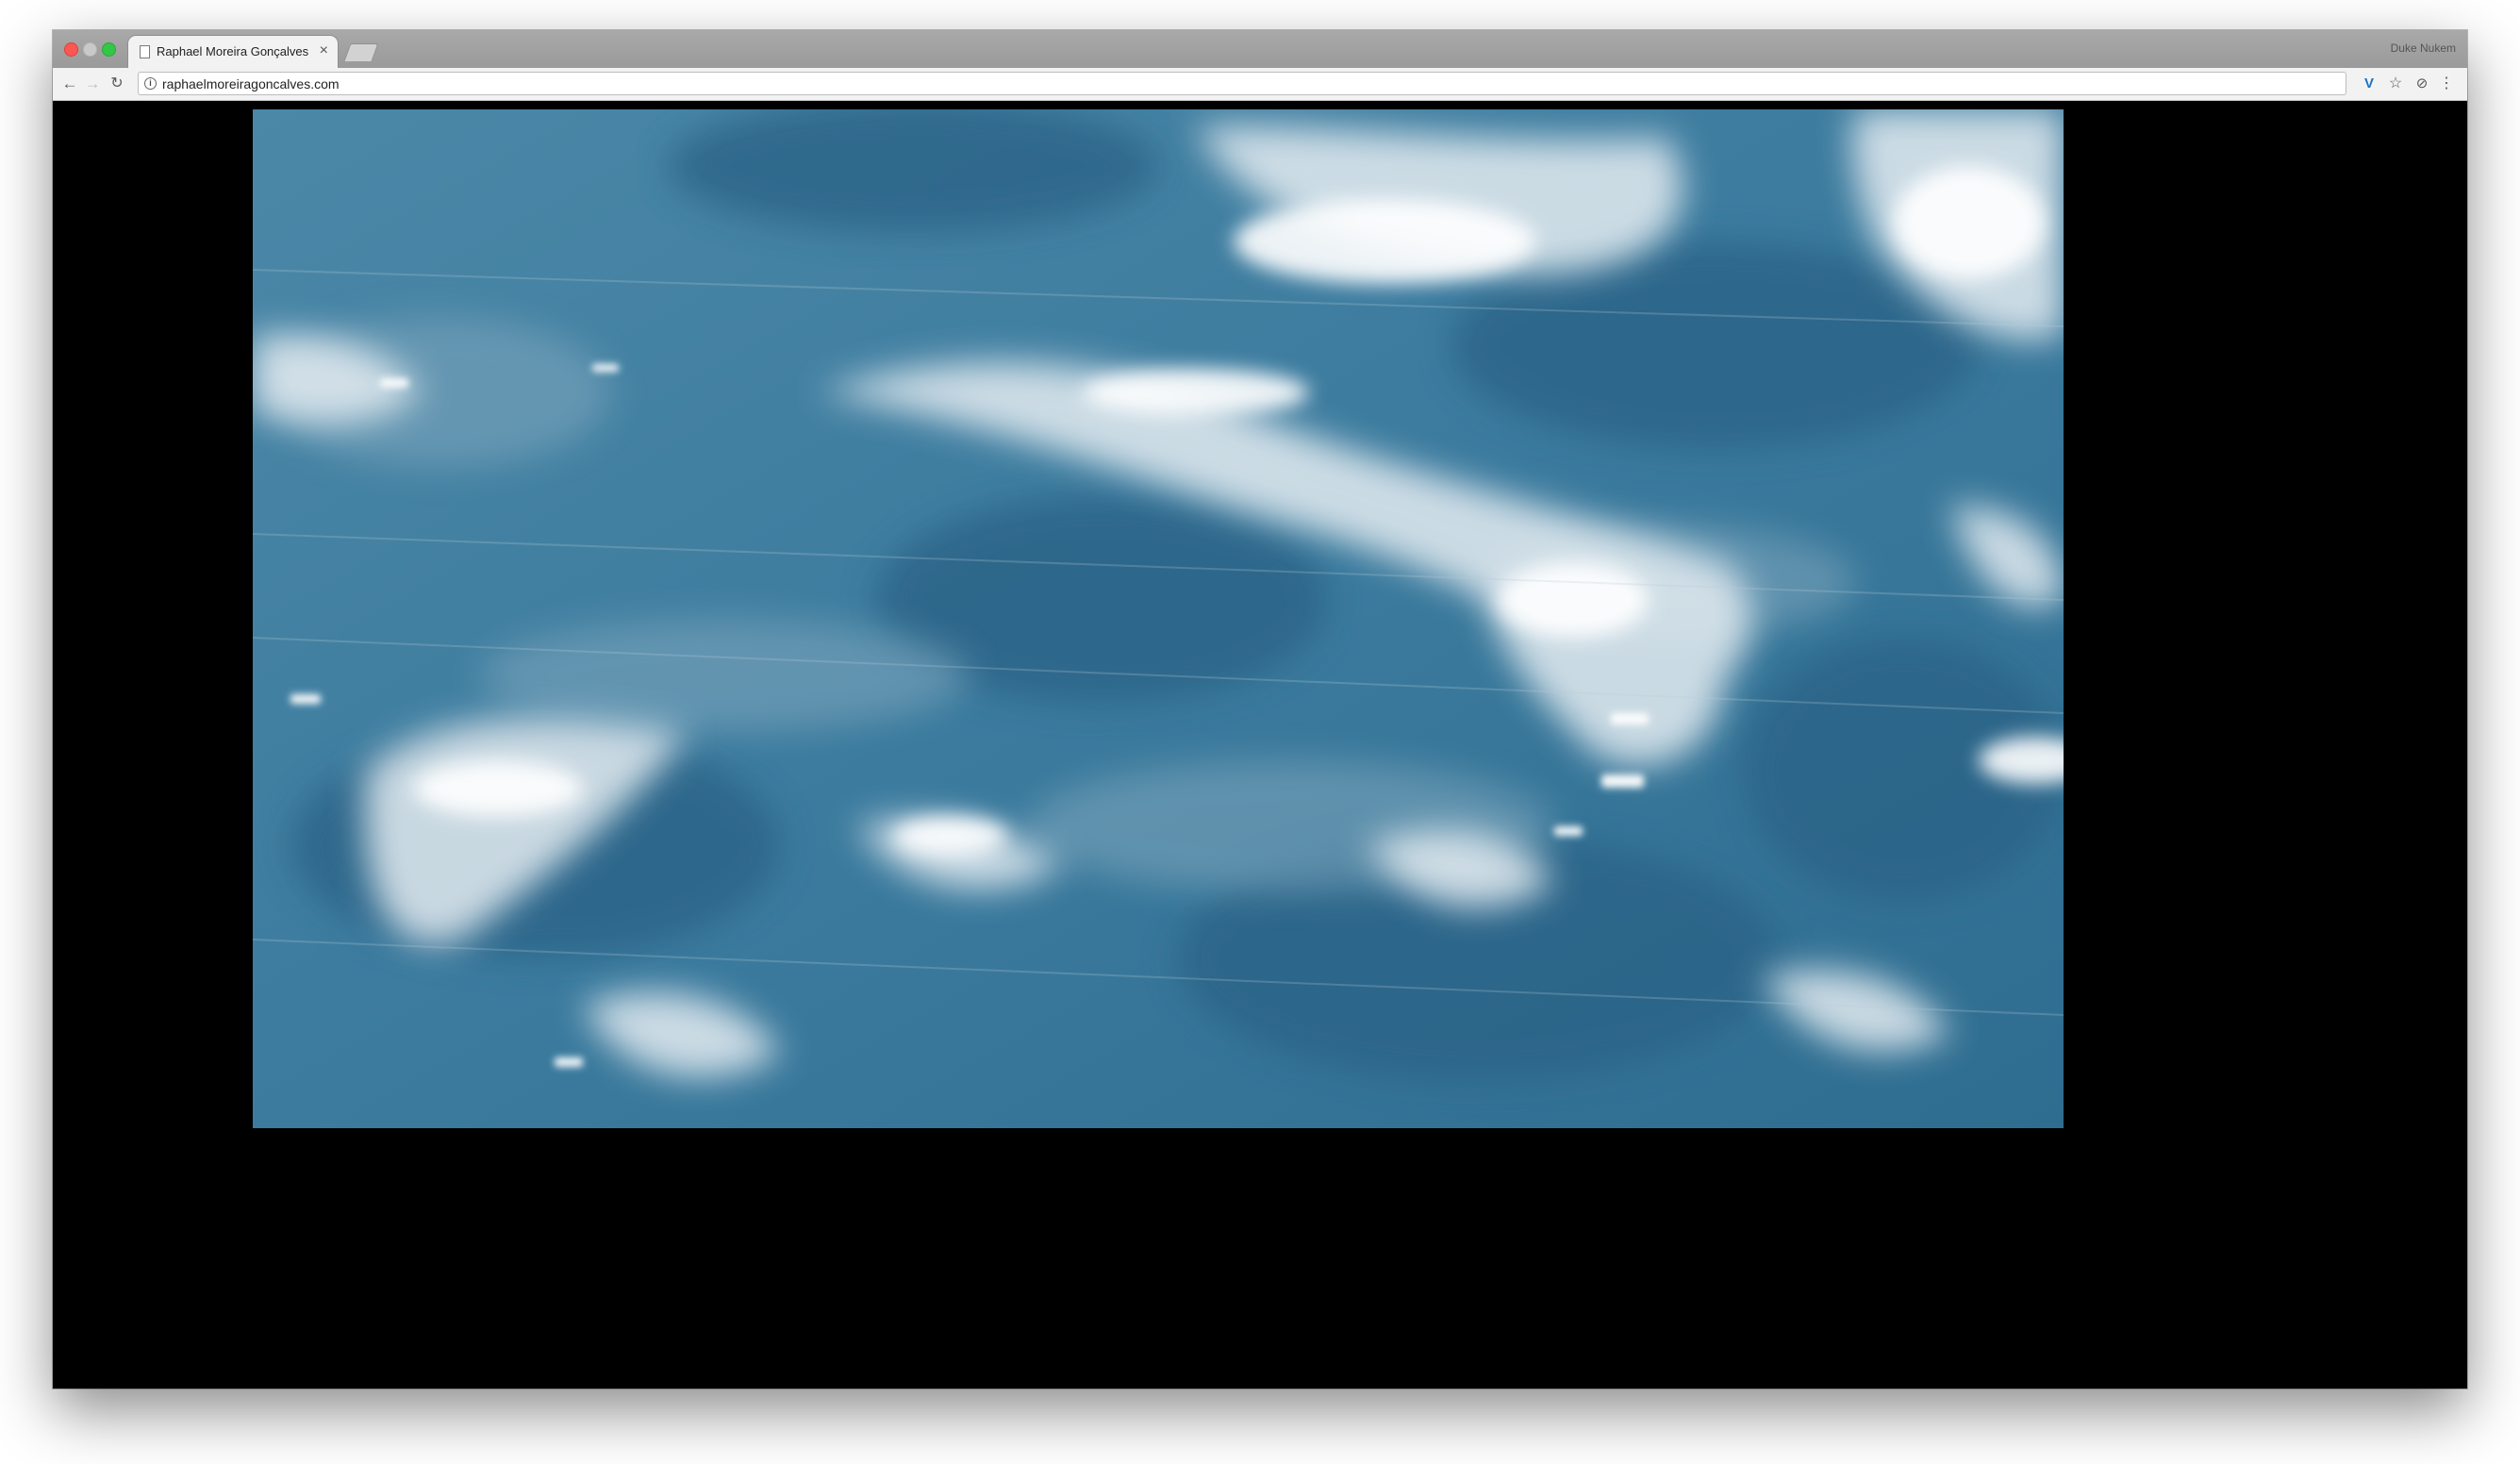 Image resolution: width=2520 pixels, height=1464 pixels. I want to click on tab-title: Raphael Moreira Gonçalves, so click(233, 51).